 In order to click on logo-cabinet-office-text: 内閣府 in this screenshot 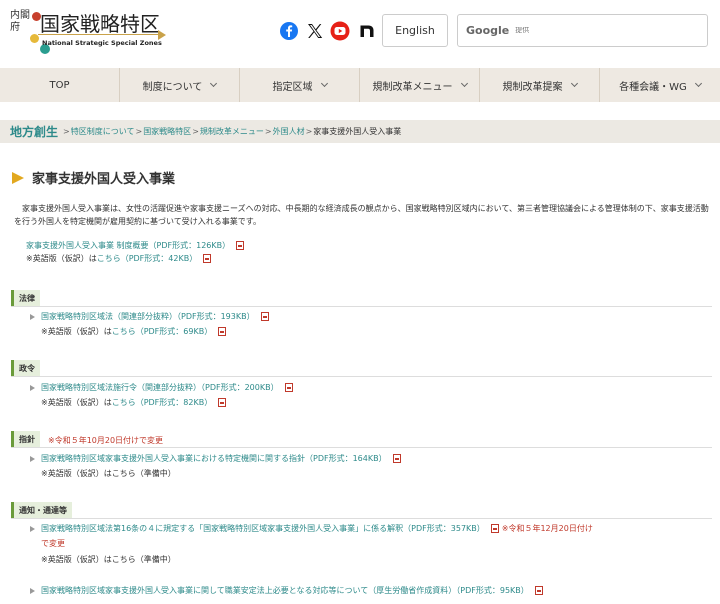, I will do `click(20, 21)`.